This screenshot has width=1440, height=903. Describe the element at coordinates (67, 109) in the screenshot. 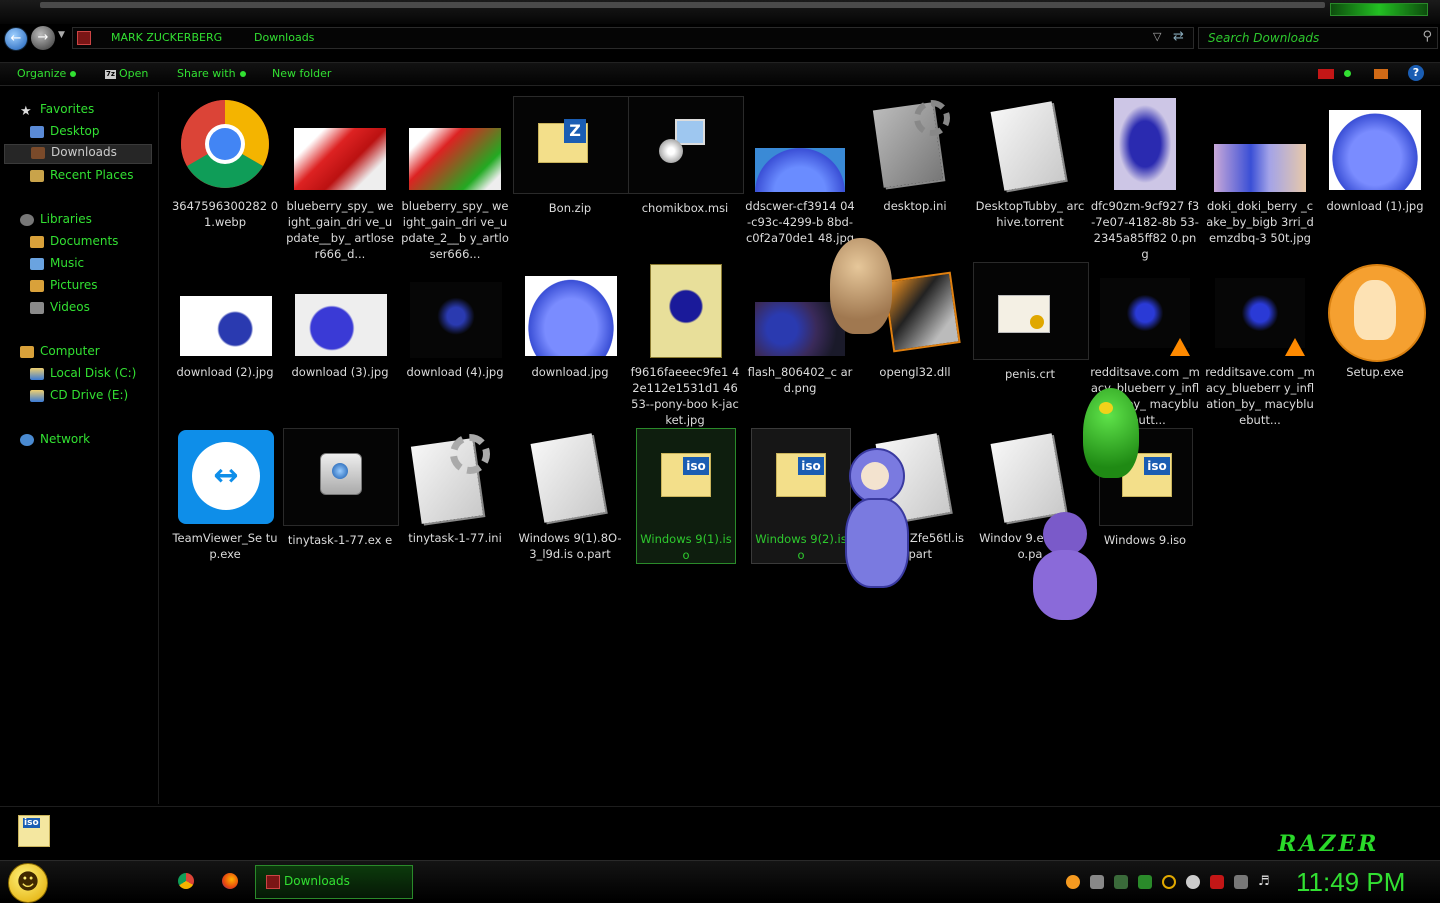

I see `sidebar-label: Favorites` at that location.